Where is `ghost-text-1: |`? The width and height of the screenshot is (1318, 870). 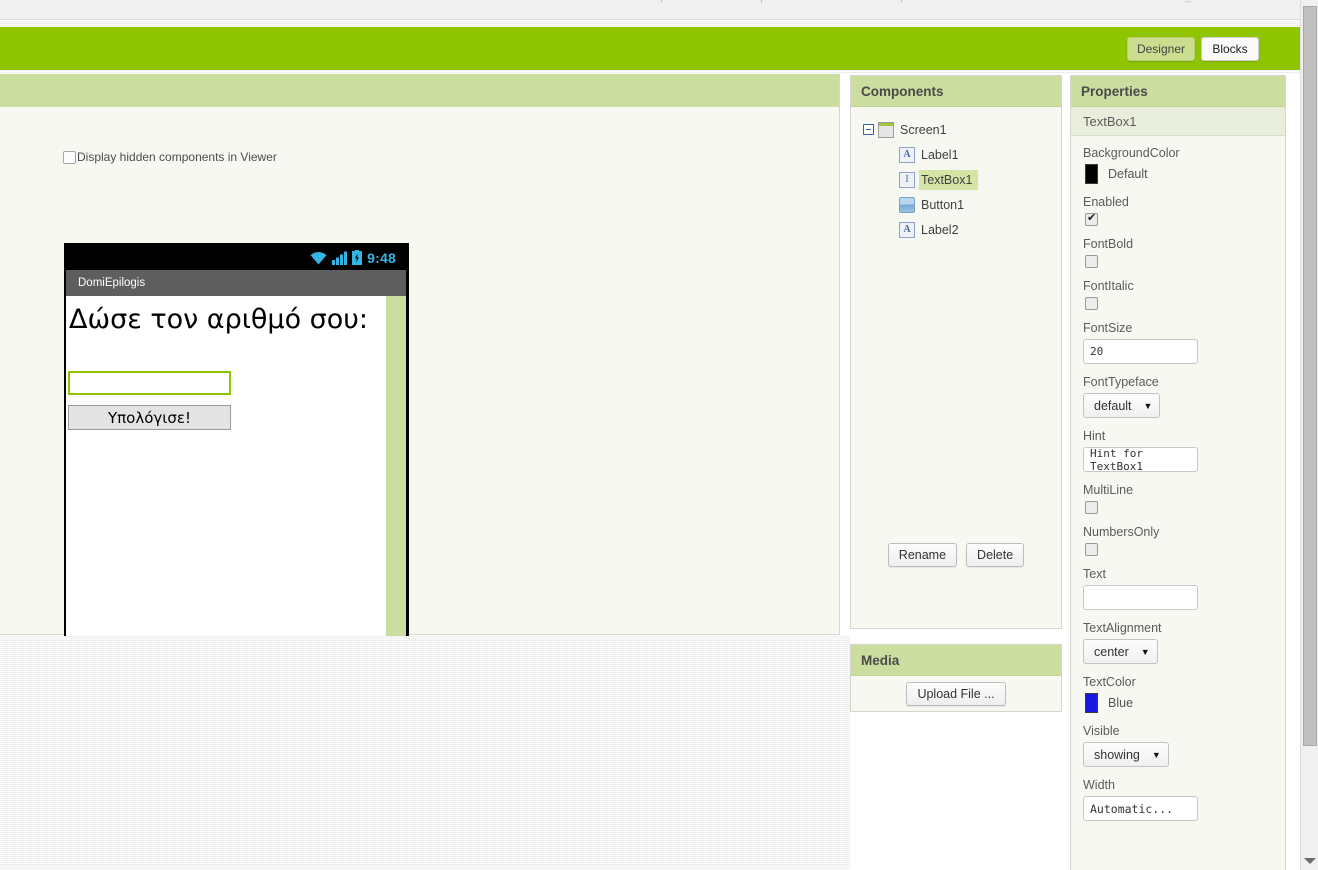
ghost-text-1: | is located at coordinates (661, 1).